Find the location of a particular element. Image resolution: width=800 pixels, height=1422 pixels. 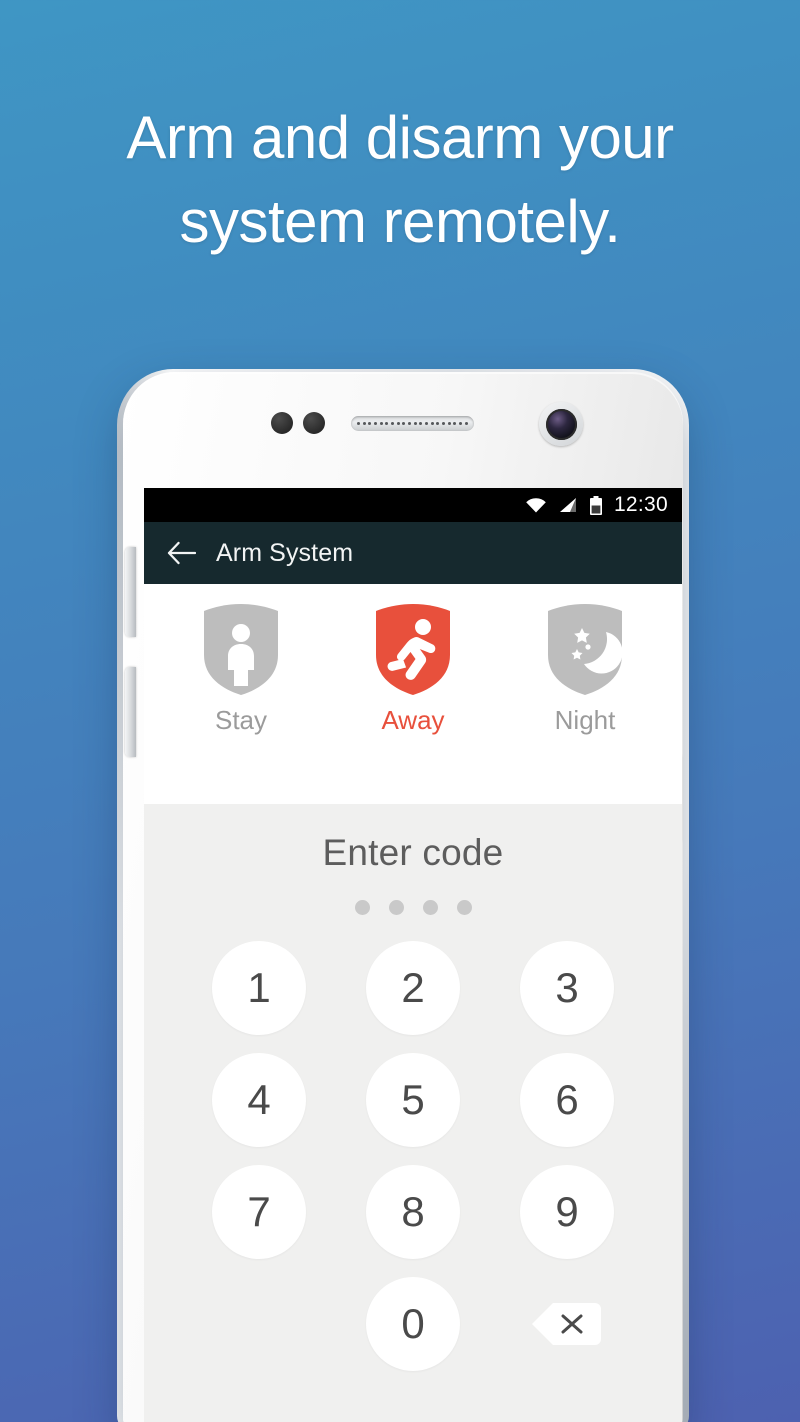

arm-mode-stay-label: Stay is located at coordinates (241, 720).